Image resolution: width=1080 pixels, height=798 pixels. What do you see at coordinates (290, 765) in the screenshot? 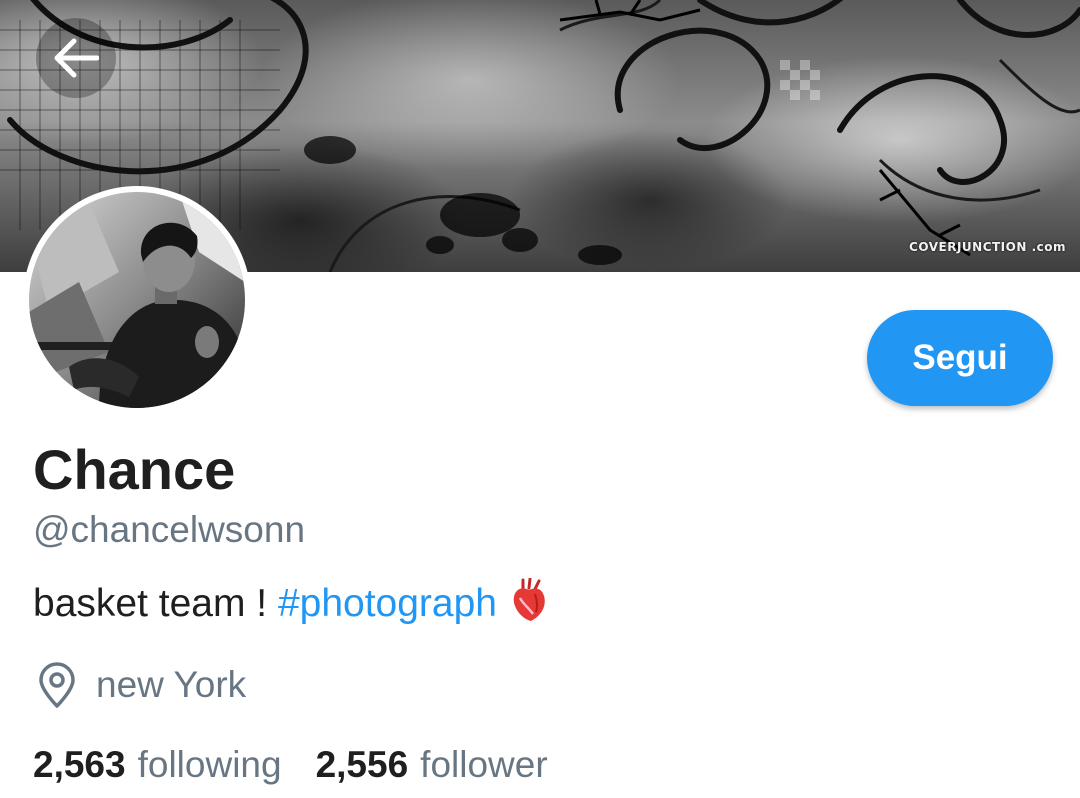
I see `profile-stats: 2,563 following 2,556 follower` at bounding box center [290, 765].